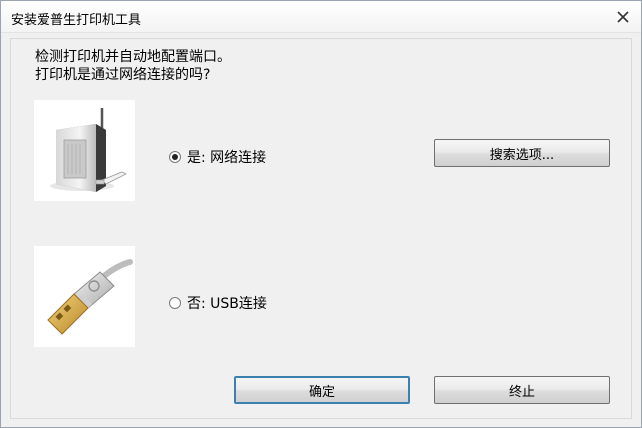 Image resolution: width=642 pixels, height=428 pixels. Describe the element at coordinates (133, 57) in the screenshot. I see `instruction-line-1: 检测打印机并自动地配置端口。` at that location.